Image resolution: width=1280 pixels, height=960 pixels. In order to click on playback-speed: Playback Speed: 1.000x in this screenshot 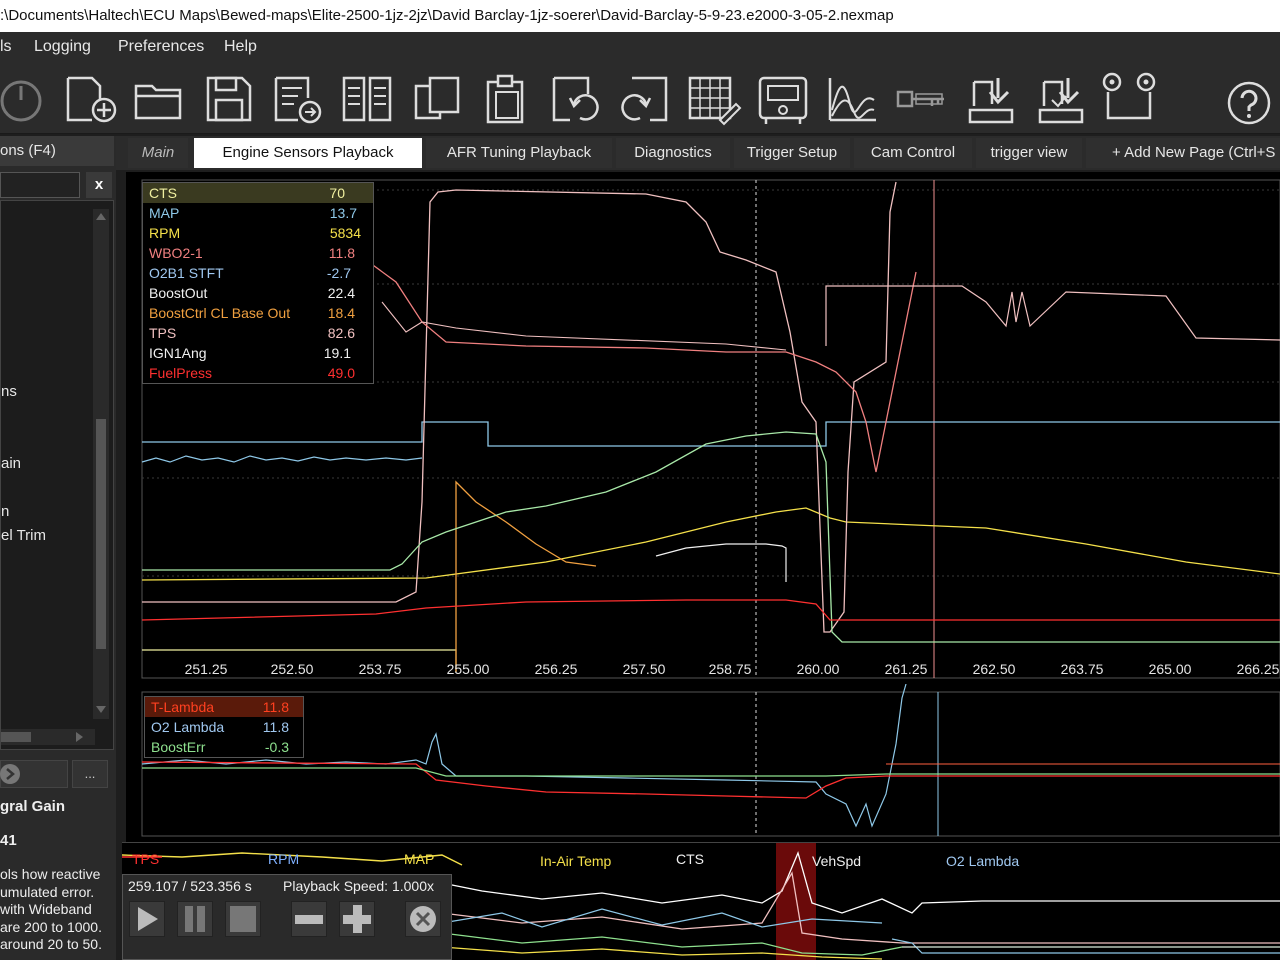, I will do `click(358, 886)`.